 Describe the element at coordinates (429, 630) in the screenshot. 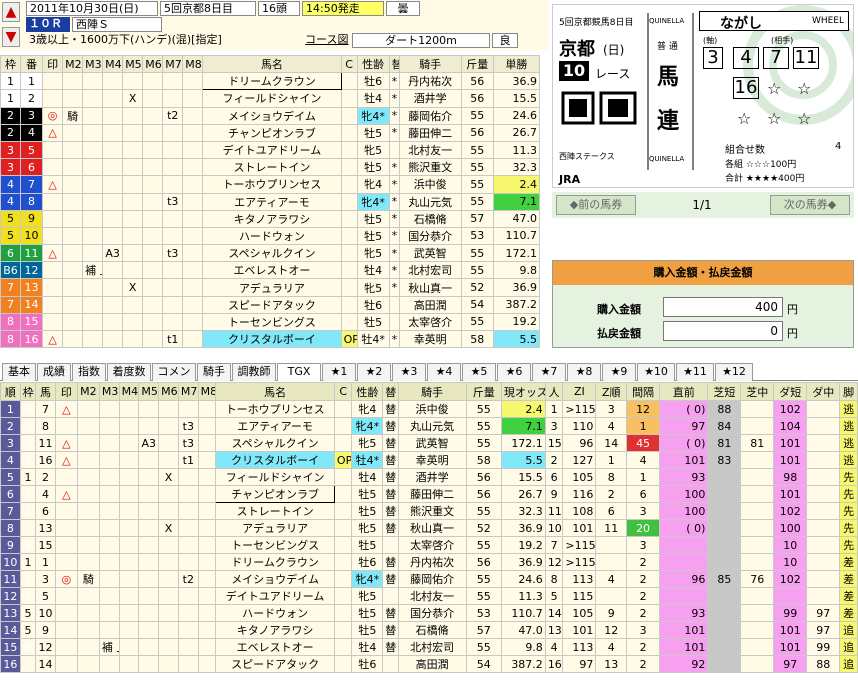

I see `analysis-row: 14 5 9 キタノアラワシ 牡5 替石橋脩 57 47.0 13 101 12 3 101 101 97 追` at that location.